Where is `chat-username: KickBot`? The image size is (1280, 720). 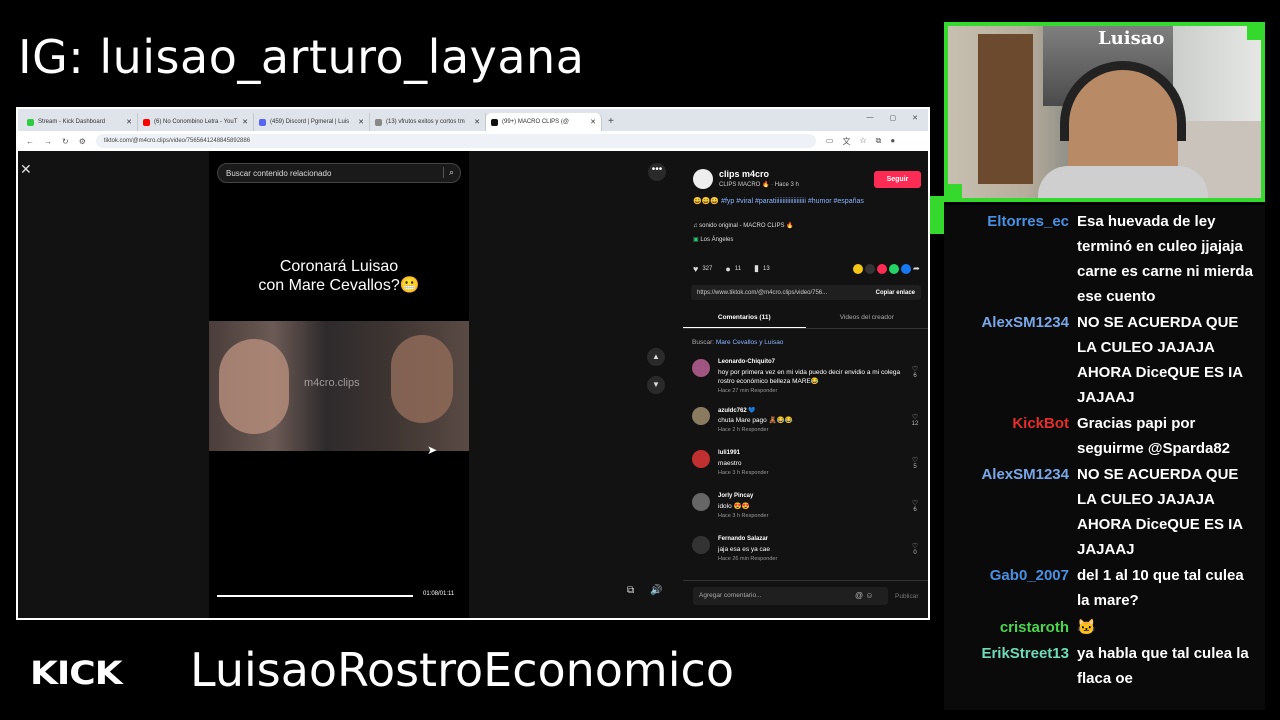
chat-username: KickBot is located at coordinates (1040, 423).